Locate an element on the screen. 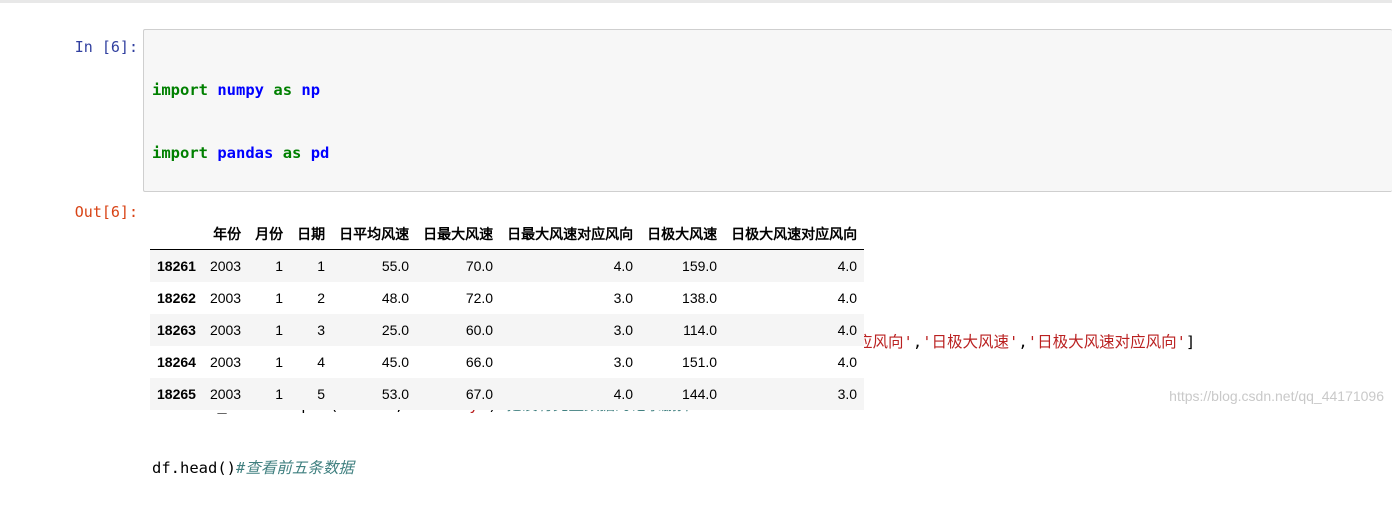 The height and width of the screenshot is (521, 1392). table-cell: 67.0 is located at coordinates (479, 394).